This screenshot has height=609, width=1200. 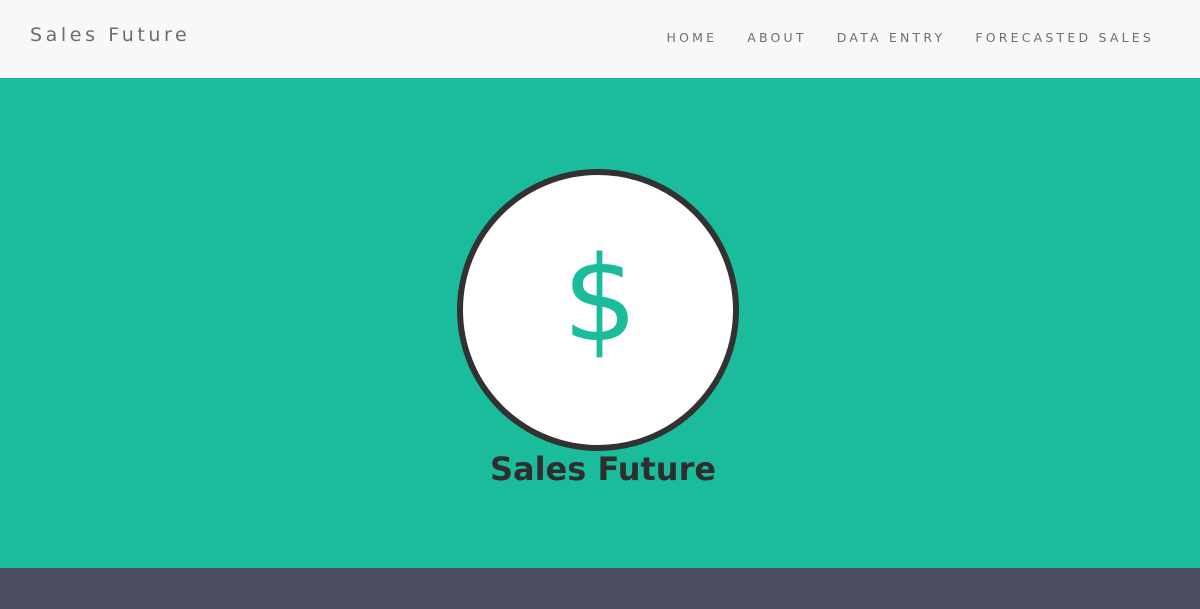 What do you see at coordinates (110, 35) in the screenshot?
I see `brand-link: Sales Future` at bounding box center [110, 35].